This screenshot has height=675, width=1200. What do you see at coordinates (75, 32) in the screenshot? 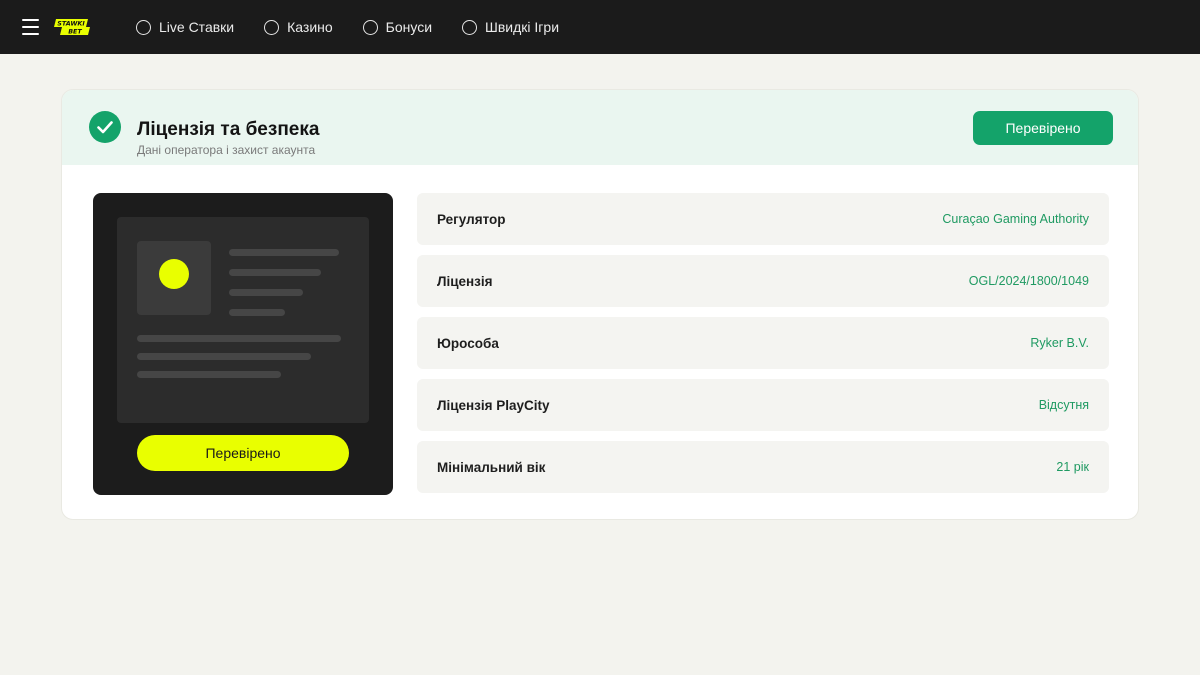
I see `svg-text: BET` at bounding box center [75, 32].